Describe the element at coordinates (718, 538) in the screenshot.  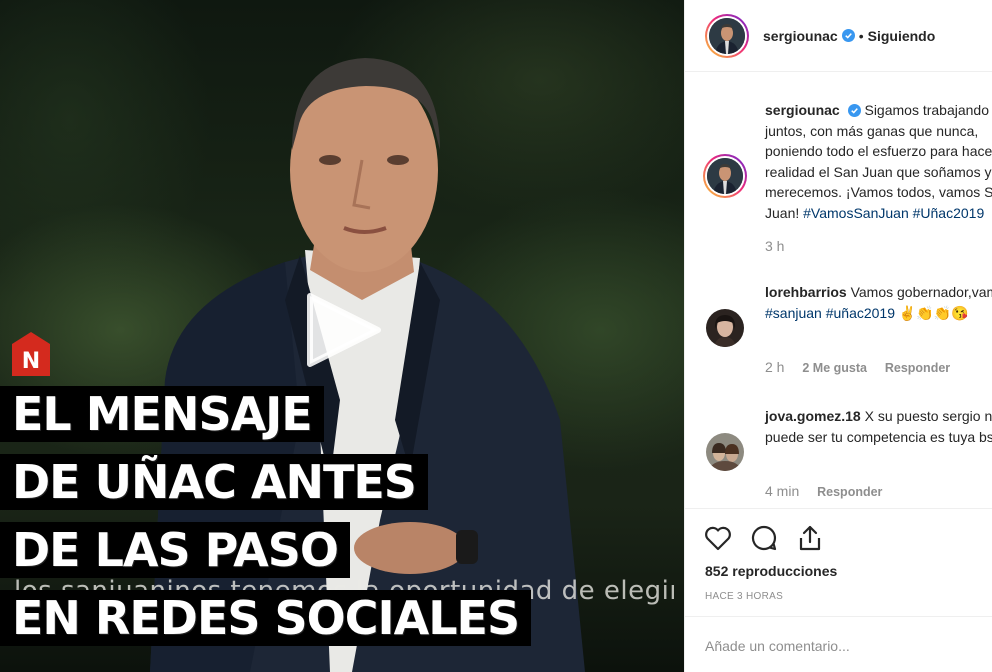
I see `heart-icon` at that location.